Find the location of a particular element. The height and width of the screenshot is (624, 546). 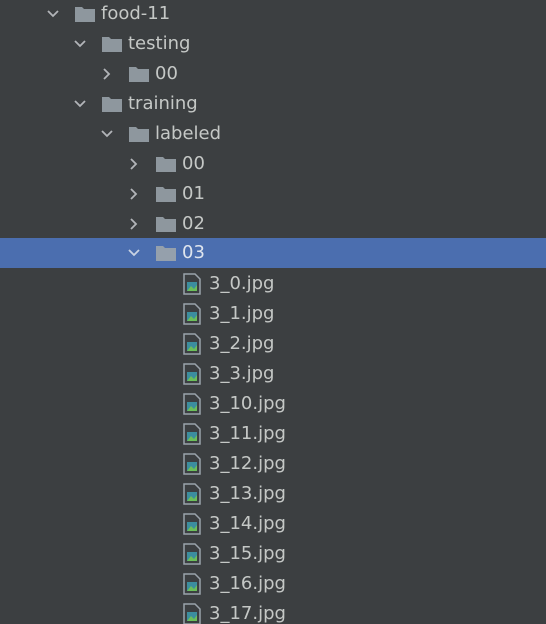

tree-file-item: 3_11.jpg is located at coordinates (273, 434).